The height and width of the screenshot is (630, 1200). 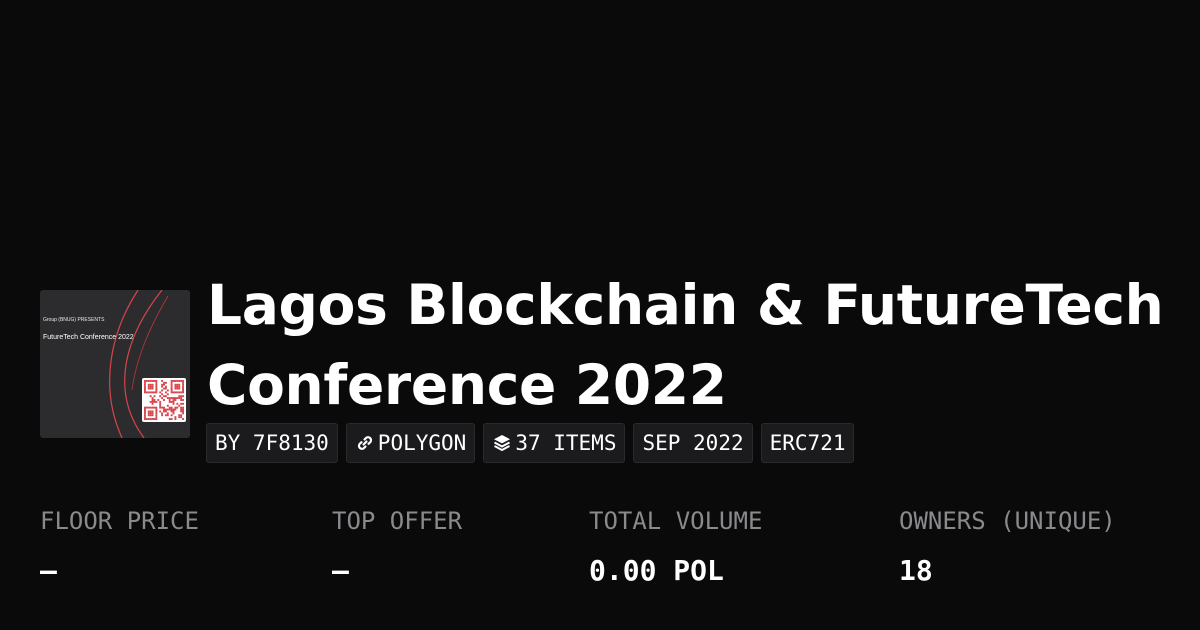 I want to click on items-chip: 37 ITEMS, so click(x=554, y=443).